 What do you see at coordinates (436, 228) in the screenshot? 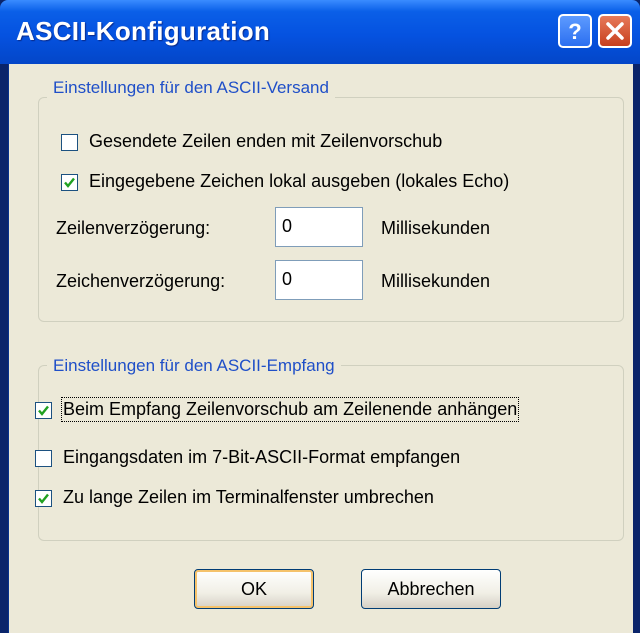
I see `line-delay-unit: Millisekunden` at bounding box center [436, 228].